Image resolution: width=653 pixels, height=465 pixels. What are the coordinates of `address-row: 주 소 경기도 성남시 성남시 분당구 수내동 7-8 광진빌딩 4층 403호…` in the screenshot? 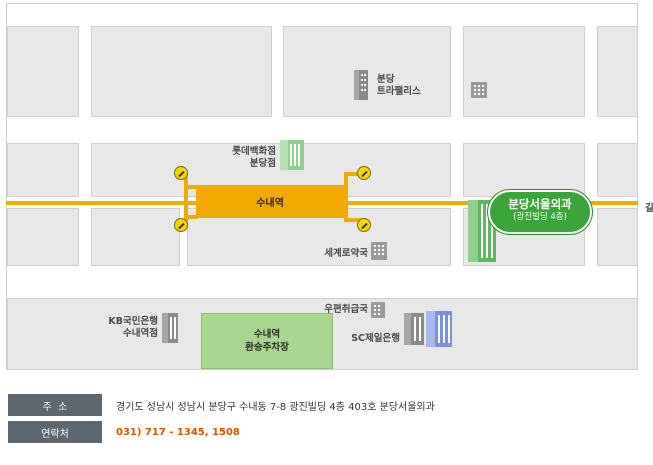 It's located at (221, 405).